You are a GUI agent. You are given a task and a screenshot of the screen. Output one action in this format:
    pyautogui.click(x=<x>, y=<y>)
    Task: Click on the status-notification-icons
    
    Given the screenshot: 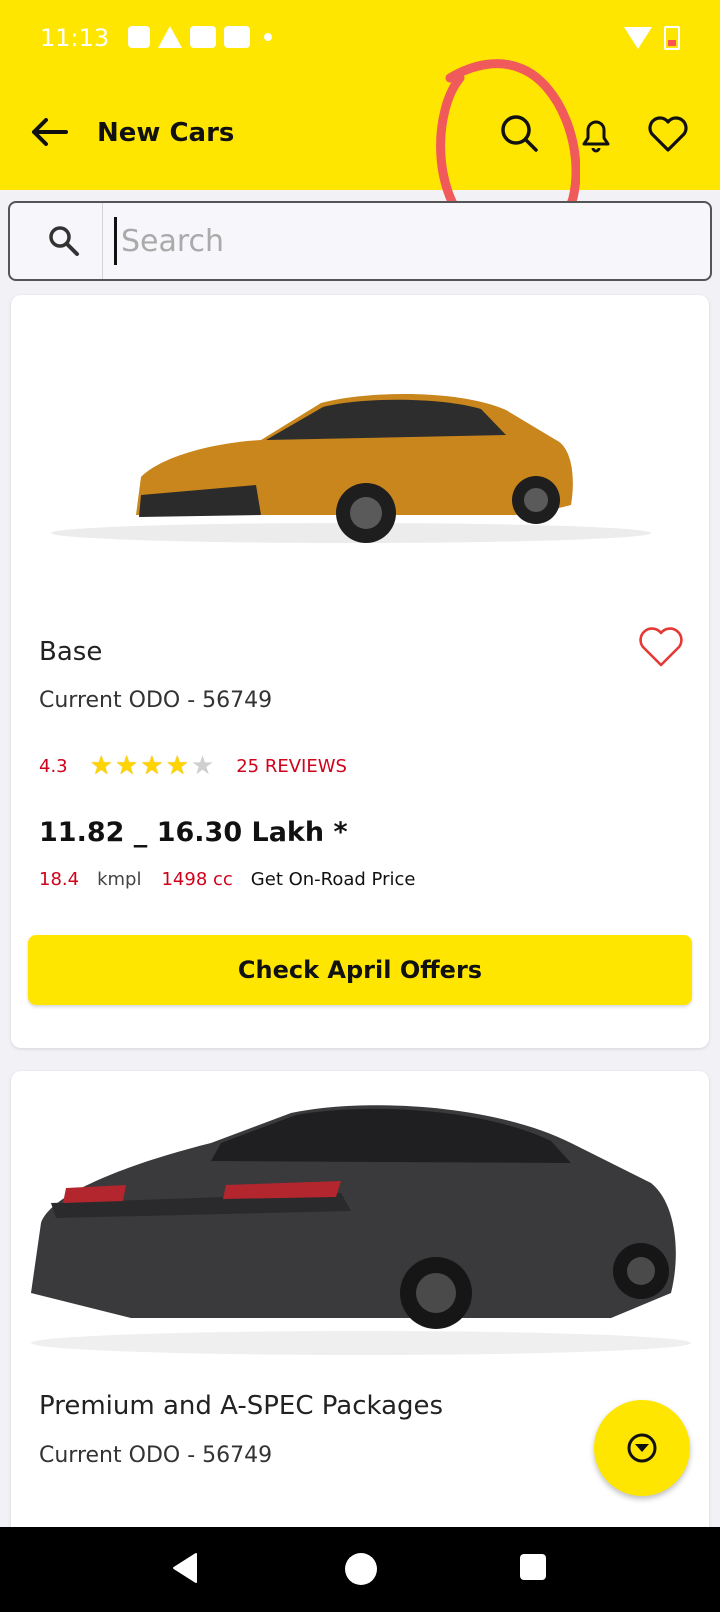 What is the action you would take?
    pyautogui.click(x=200, y=37)
    